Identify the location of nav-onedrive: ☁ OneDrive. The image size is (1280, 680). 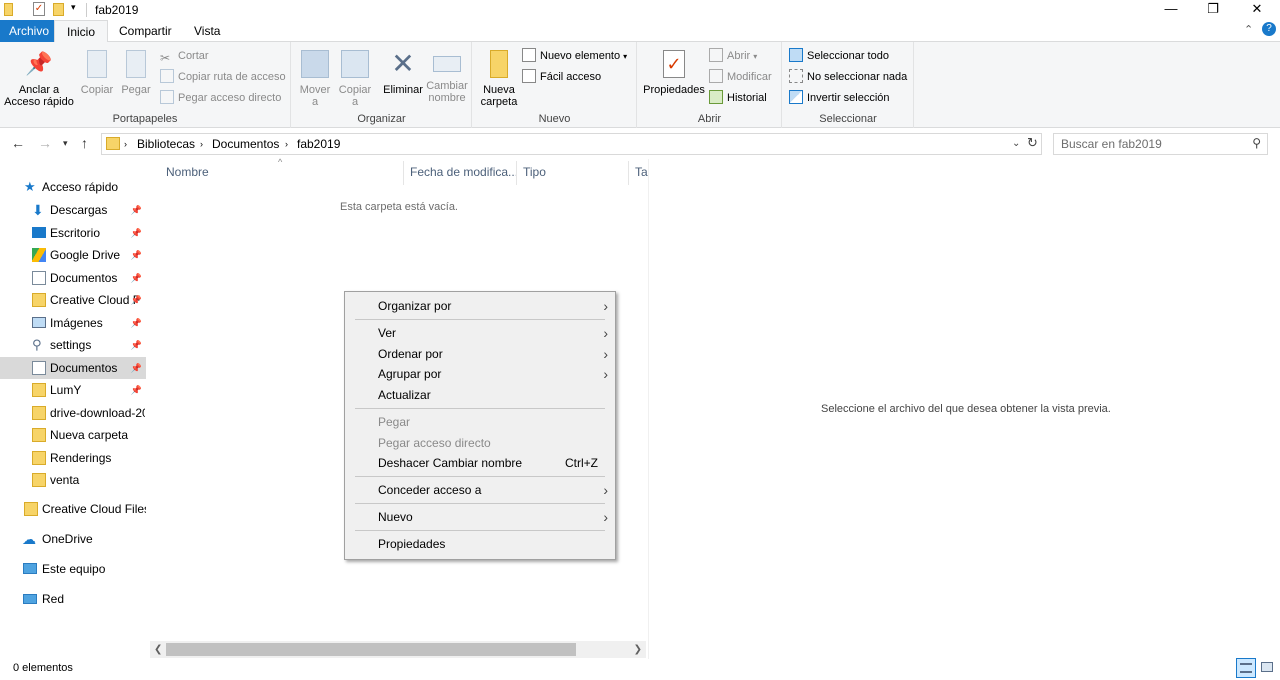
(73, 539).